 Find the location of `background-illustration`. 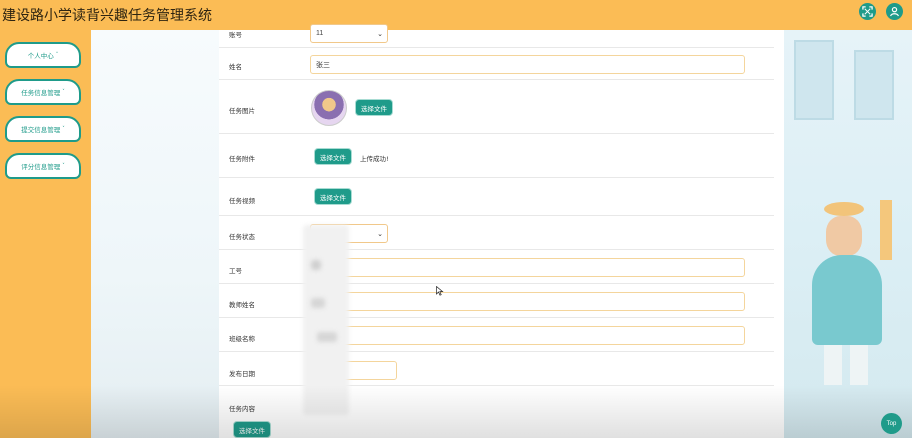

background-illustration is located at coordinates (848, 234).